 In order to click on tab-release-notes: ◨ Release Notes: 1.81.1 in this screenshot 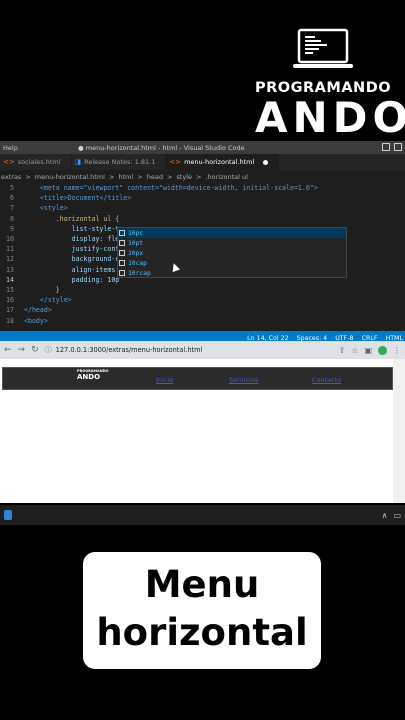, I will do `click(119, 162)`.